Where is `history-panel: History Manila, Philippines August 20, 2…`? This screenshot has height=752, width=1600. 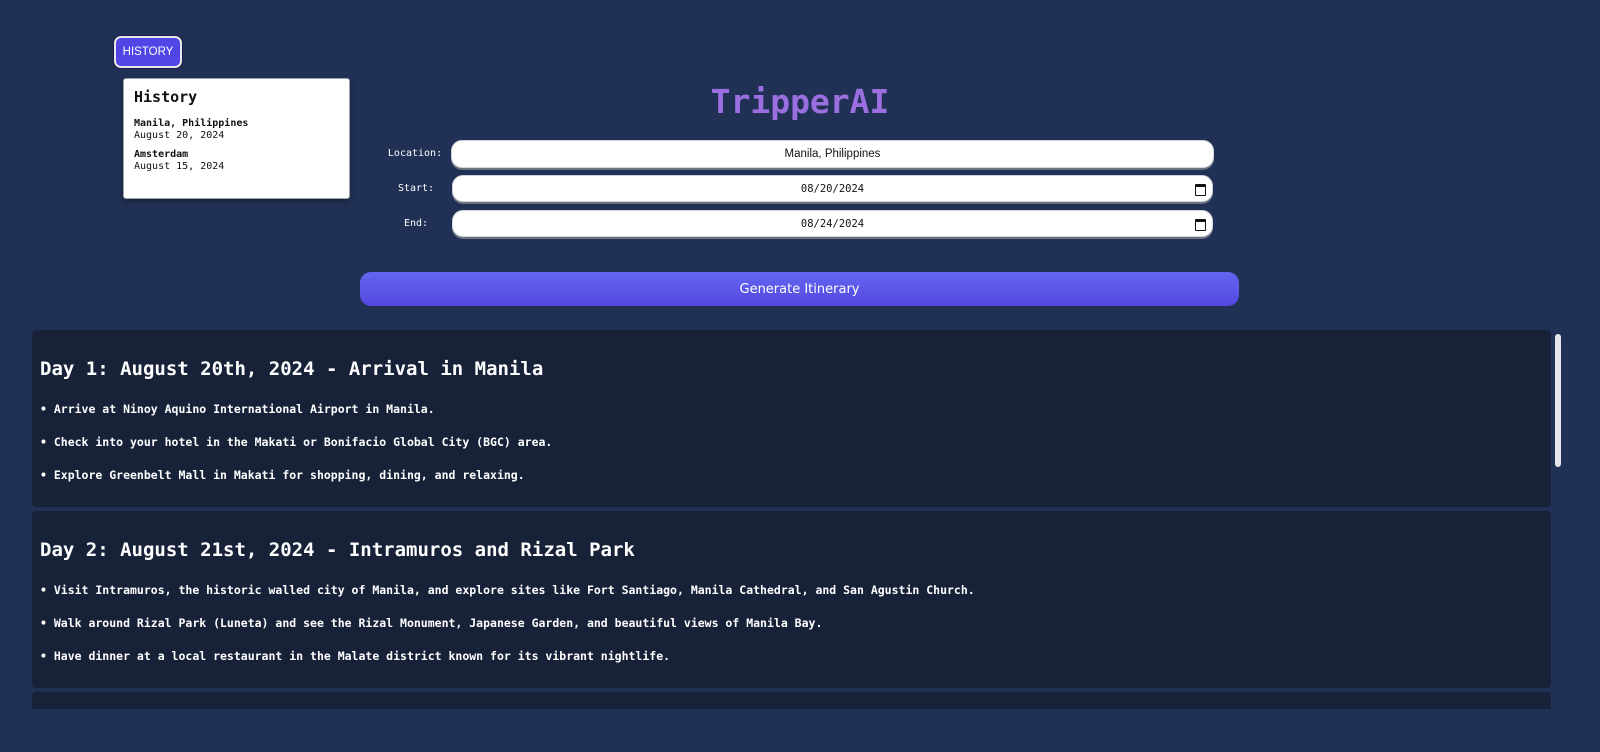 history-panel: History Manila, Philippines August 20, 2… is located at coordinates (236, 138).